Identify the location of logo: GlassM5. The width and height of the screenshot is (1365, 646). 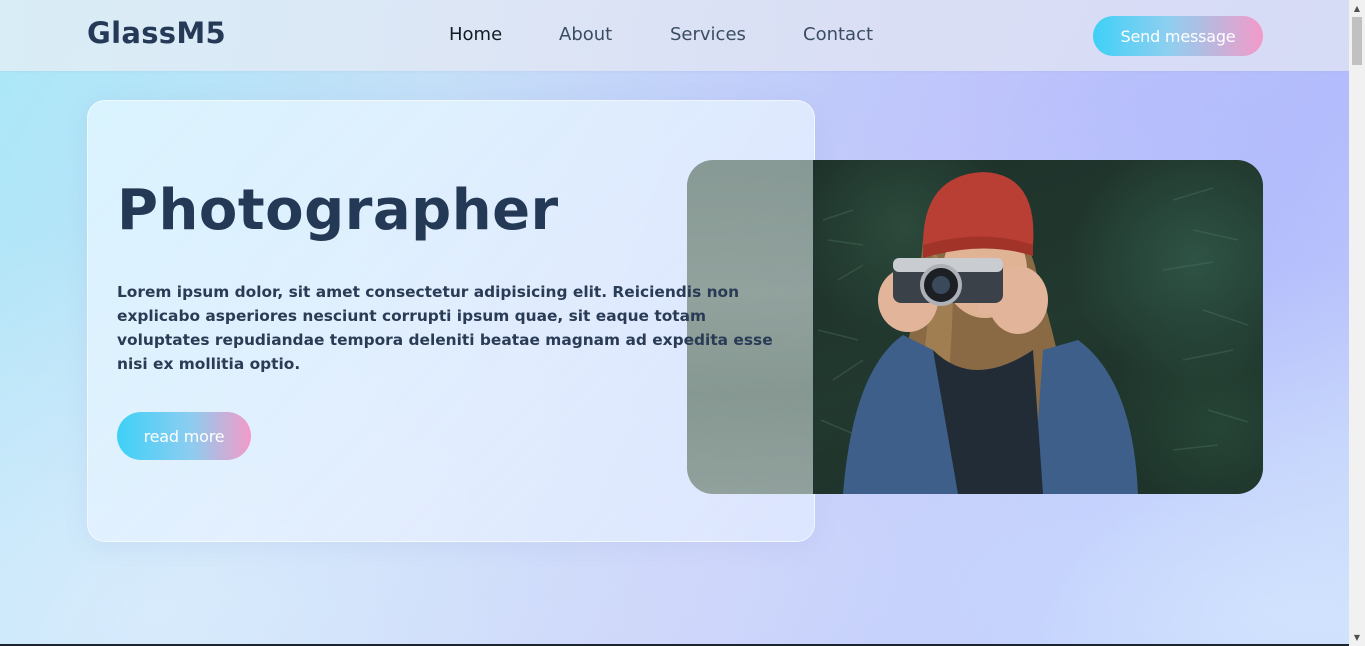
(156, 33).